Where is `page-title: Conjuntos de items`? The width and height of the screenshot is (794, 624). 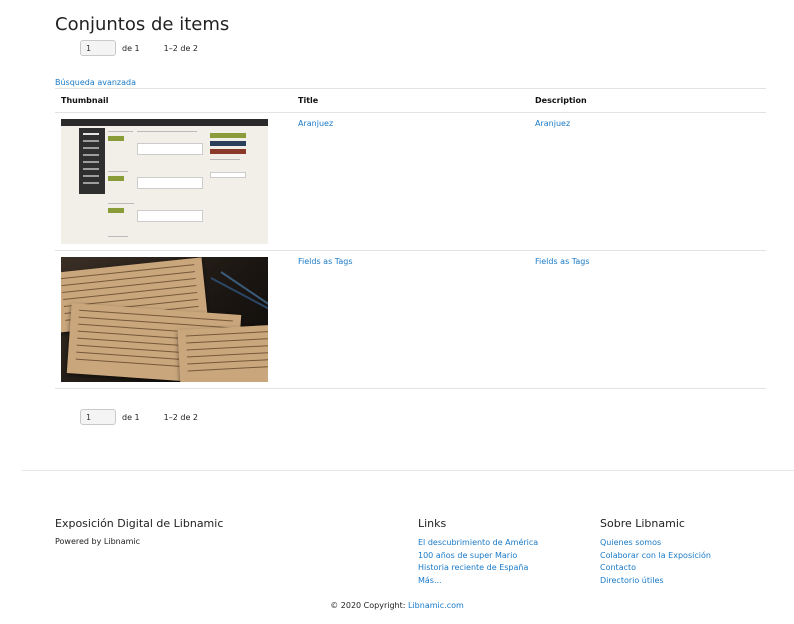
page-title: Conjuntos de items is located at coordinates (142, 24).